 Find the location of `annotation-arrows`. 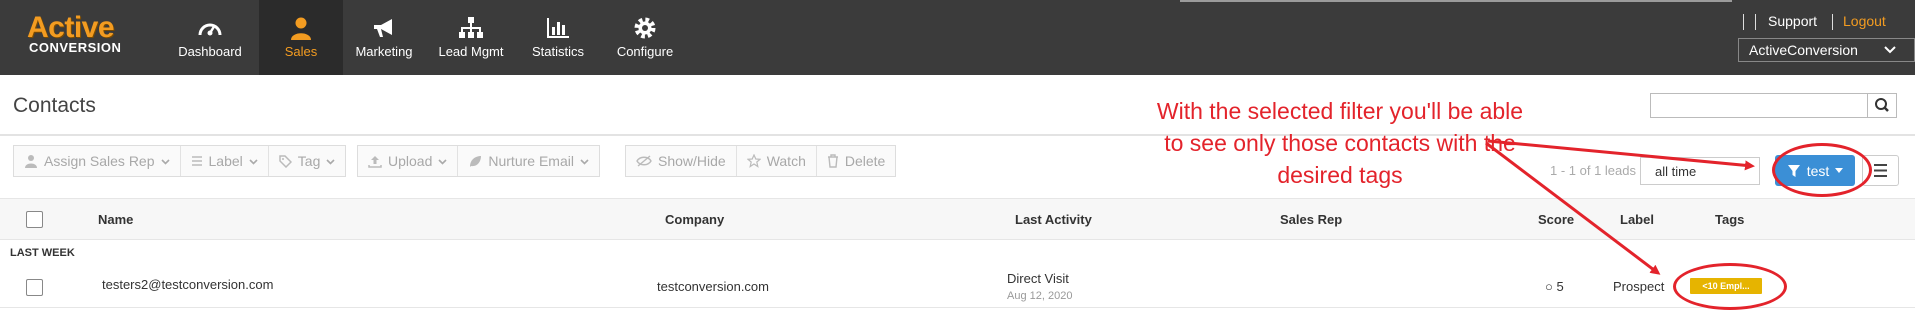

annotation-arrows is located at coordinates (1620, 207).